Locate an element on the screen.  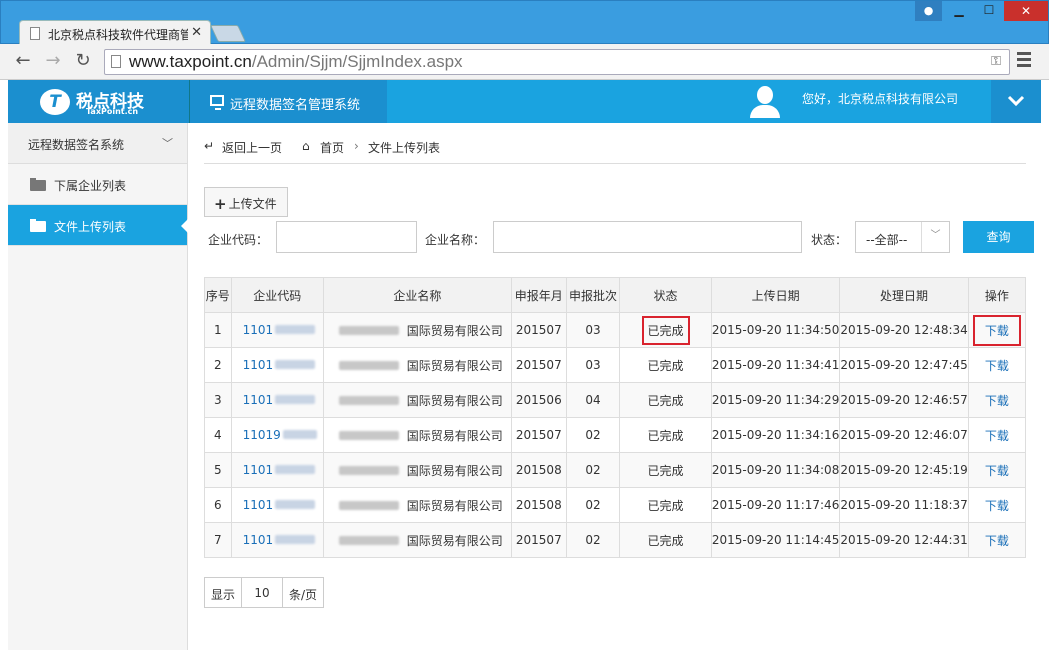
browser-tab: 北京税点科技软件代理商管 ✕ is located at coordinates (115, 33).